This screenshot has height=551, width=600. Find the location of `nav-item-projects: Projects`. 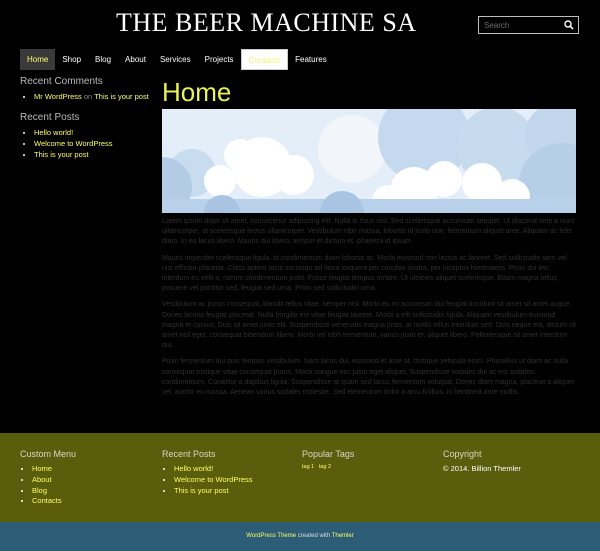

nav-item-projects: Projects is located at coordinates (219, 59).